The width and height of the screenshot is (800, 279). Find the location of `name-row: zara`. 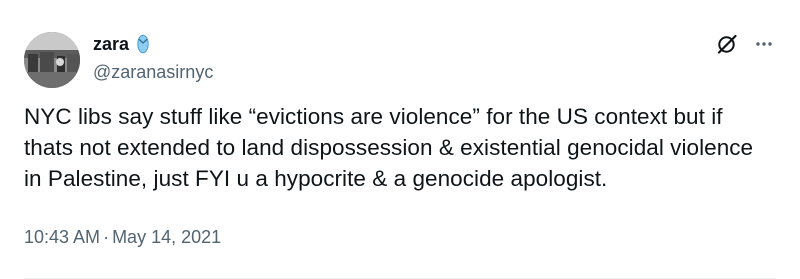

name-row: zara is located at coordinates (153, 44).